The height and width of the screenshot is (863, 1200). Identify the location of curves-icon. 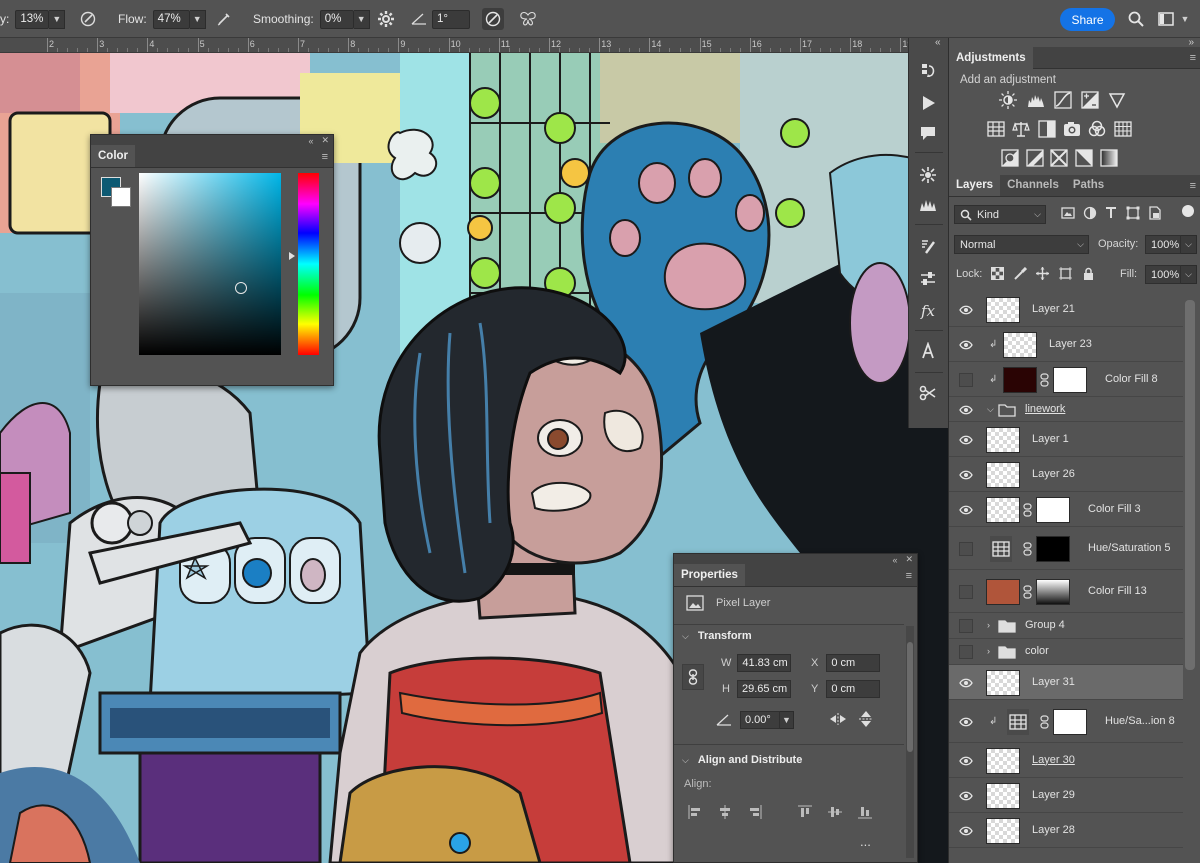
(1063, 100).